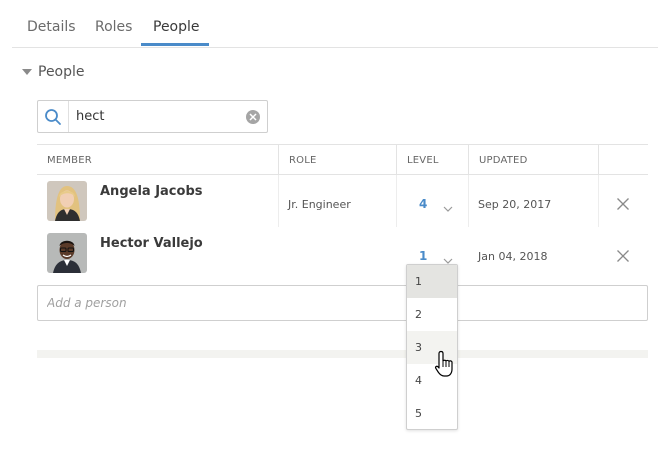 The width and height of the screenshot is (671, 453). I want to click on search-icon, so click(53, 116).